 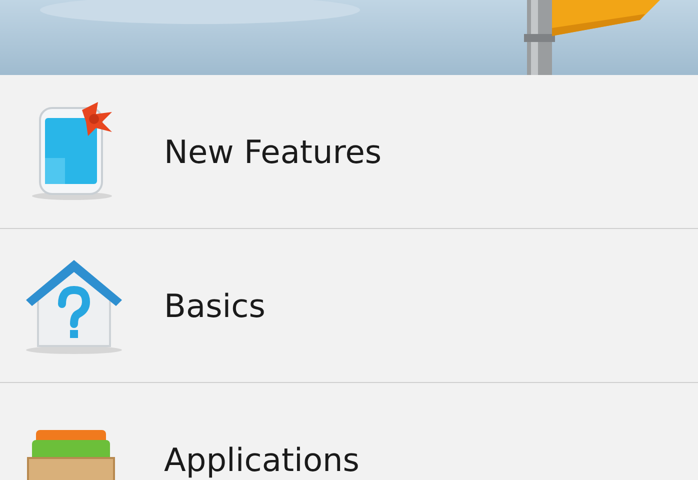 I want to click on item-label: Basics, so click(x=215, y=306).